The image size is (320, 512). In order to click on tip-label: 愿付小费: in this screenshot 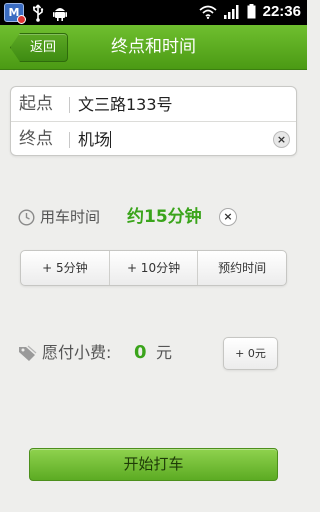, I will do `click(77, 352)`.